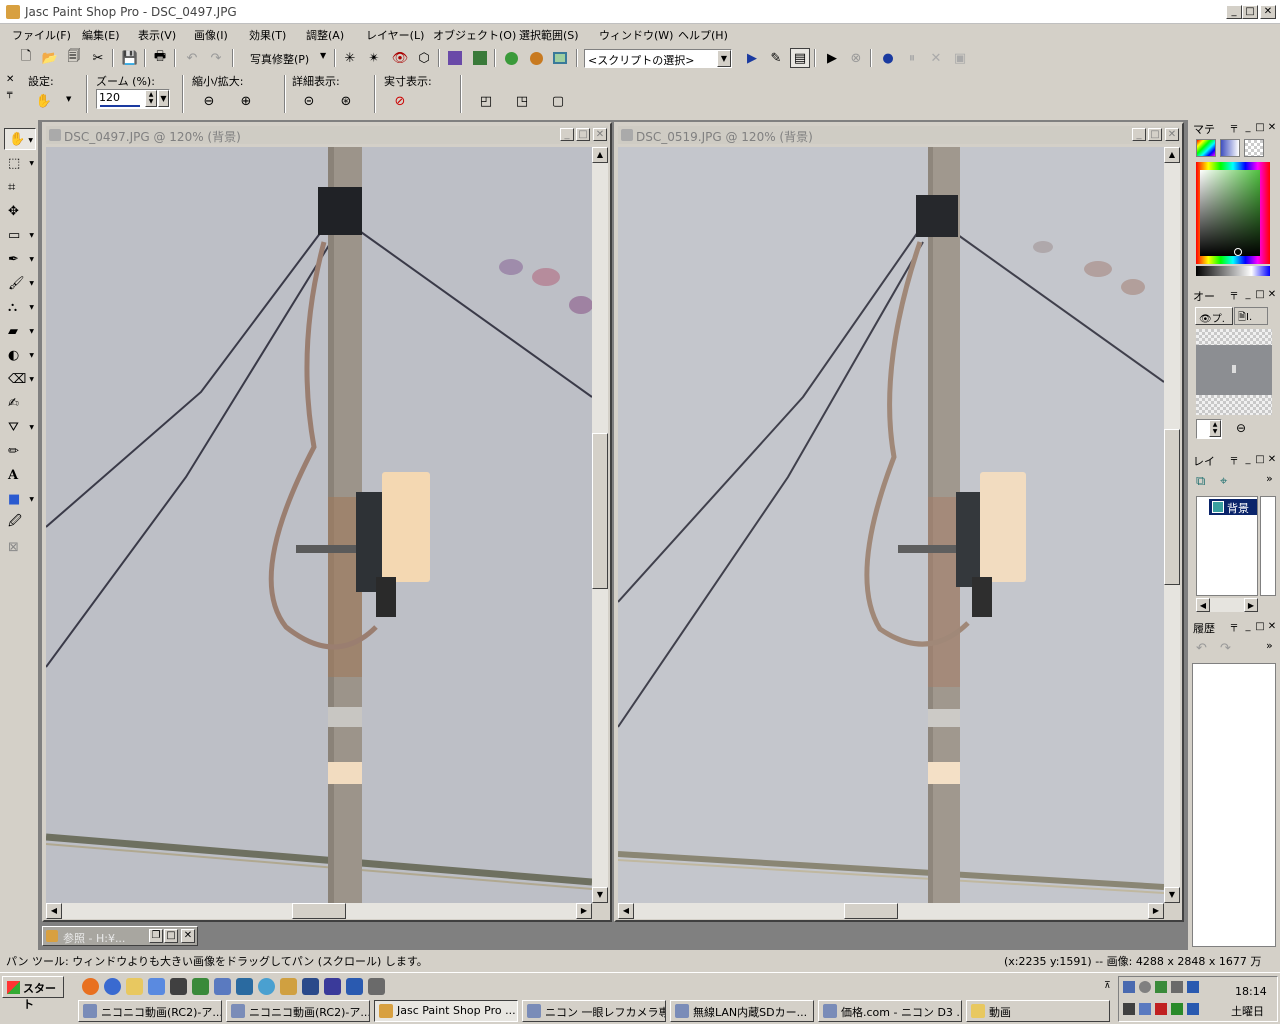  What do you see at coordinates (20, 259) in the screenshot?
I see `dropper-tool-icon: ✒ ▼` at bounding box center [20, 259].